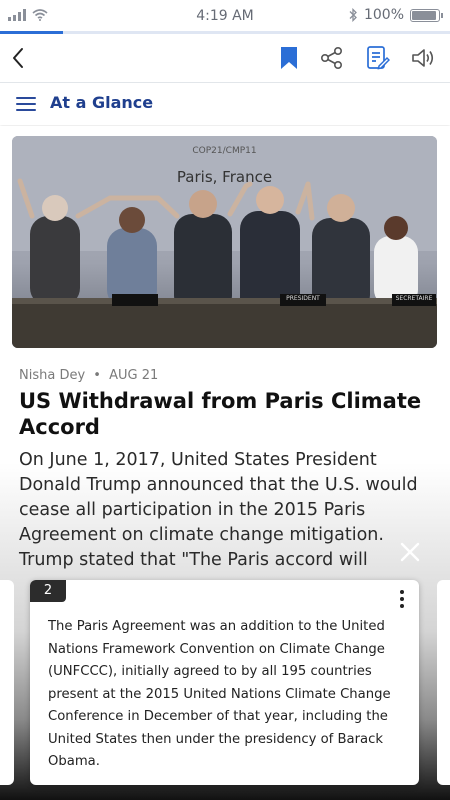 The height and width of the screenshot is (800, 450). What do you see at coordinates (225, 58) in the screenshot?
I see `article-toolbar` at bounding box center [225, 58].